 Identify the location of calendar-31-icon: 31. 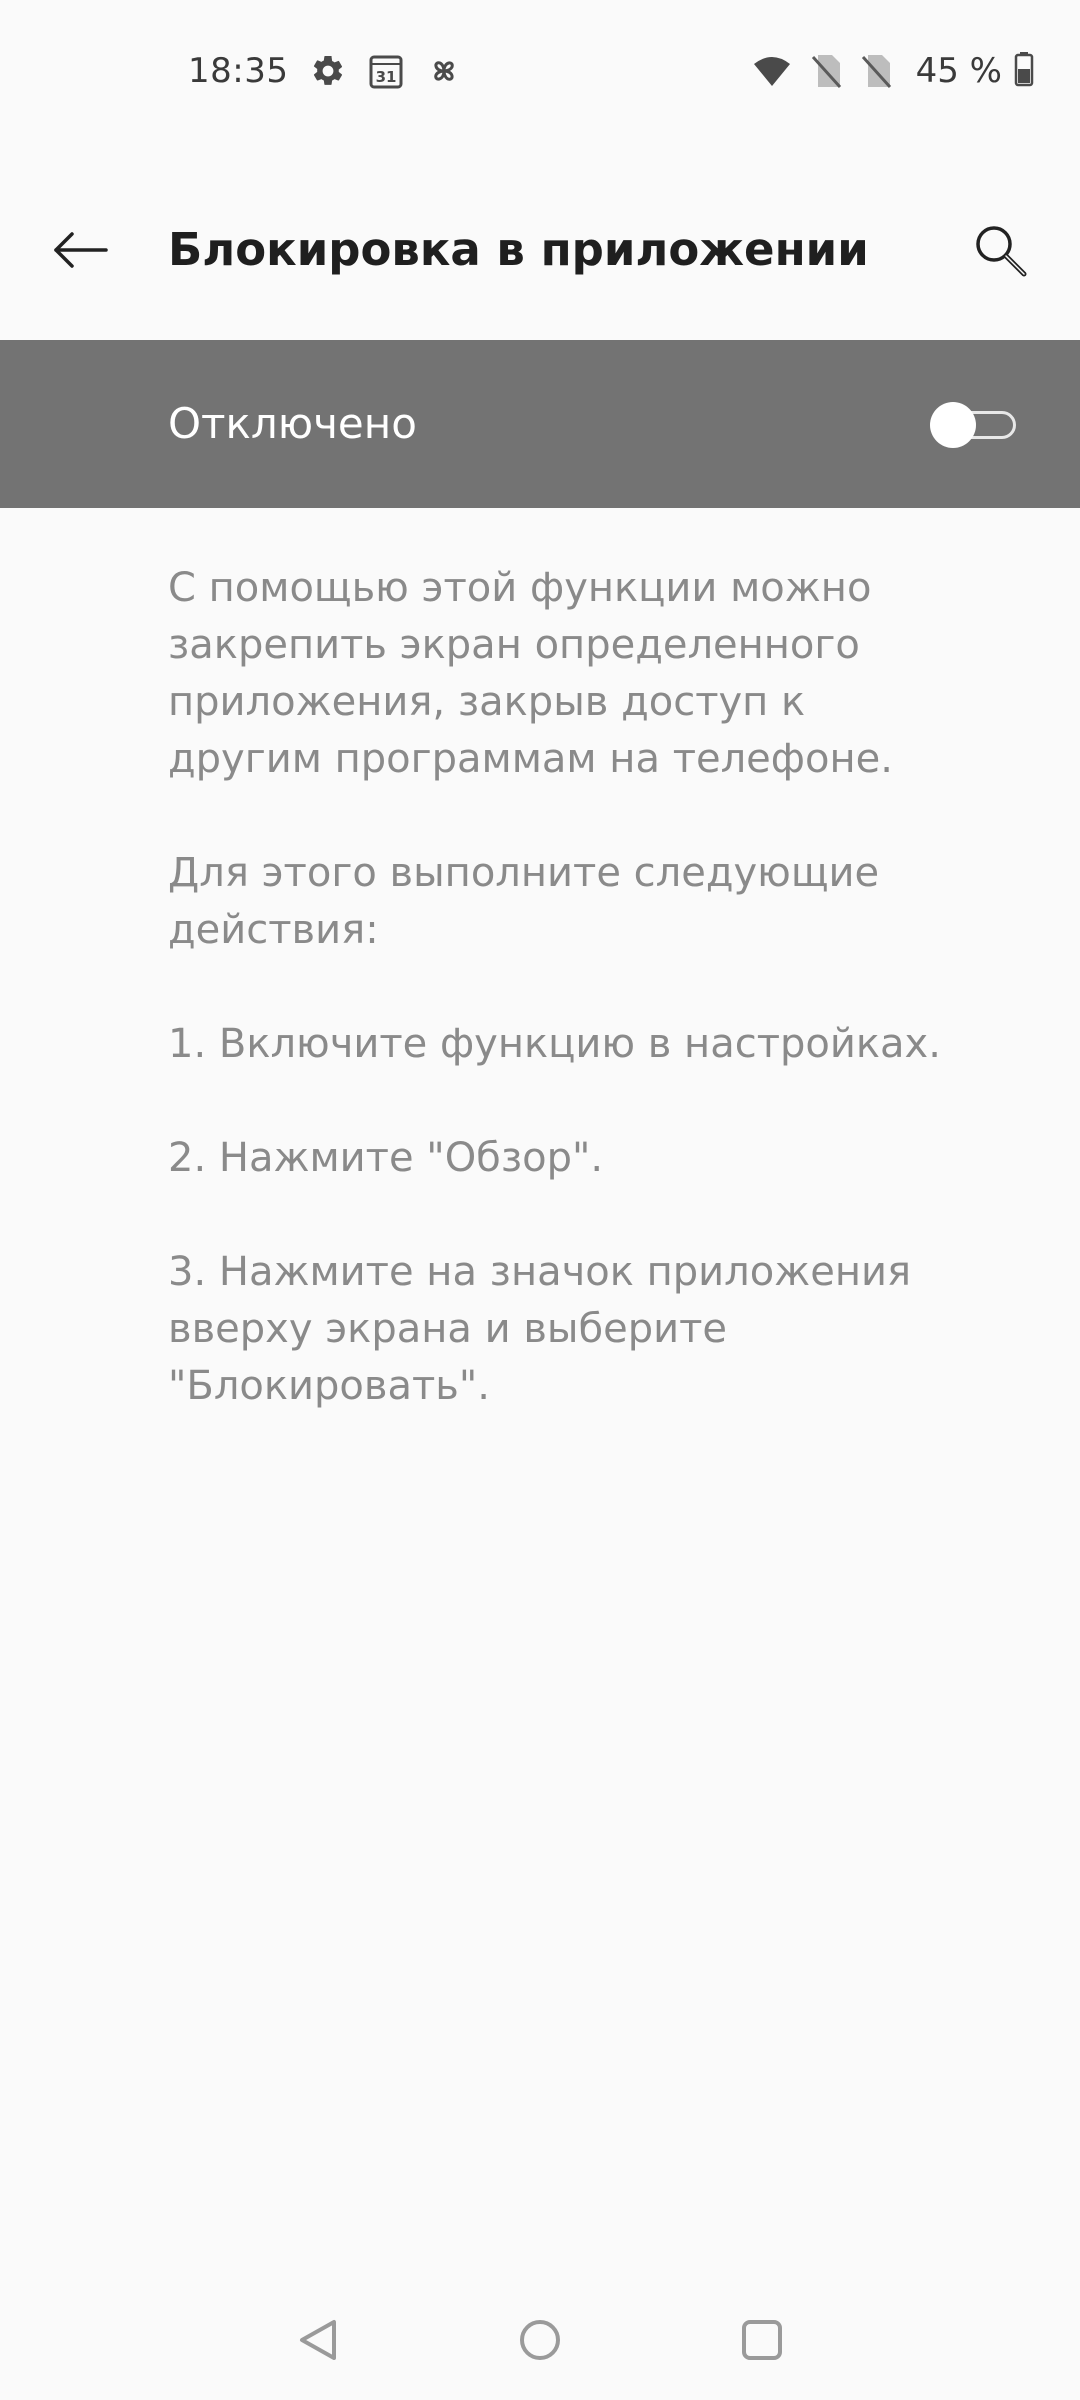
(386, 71).